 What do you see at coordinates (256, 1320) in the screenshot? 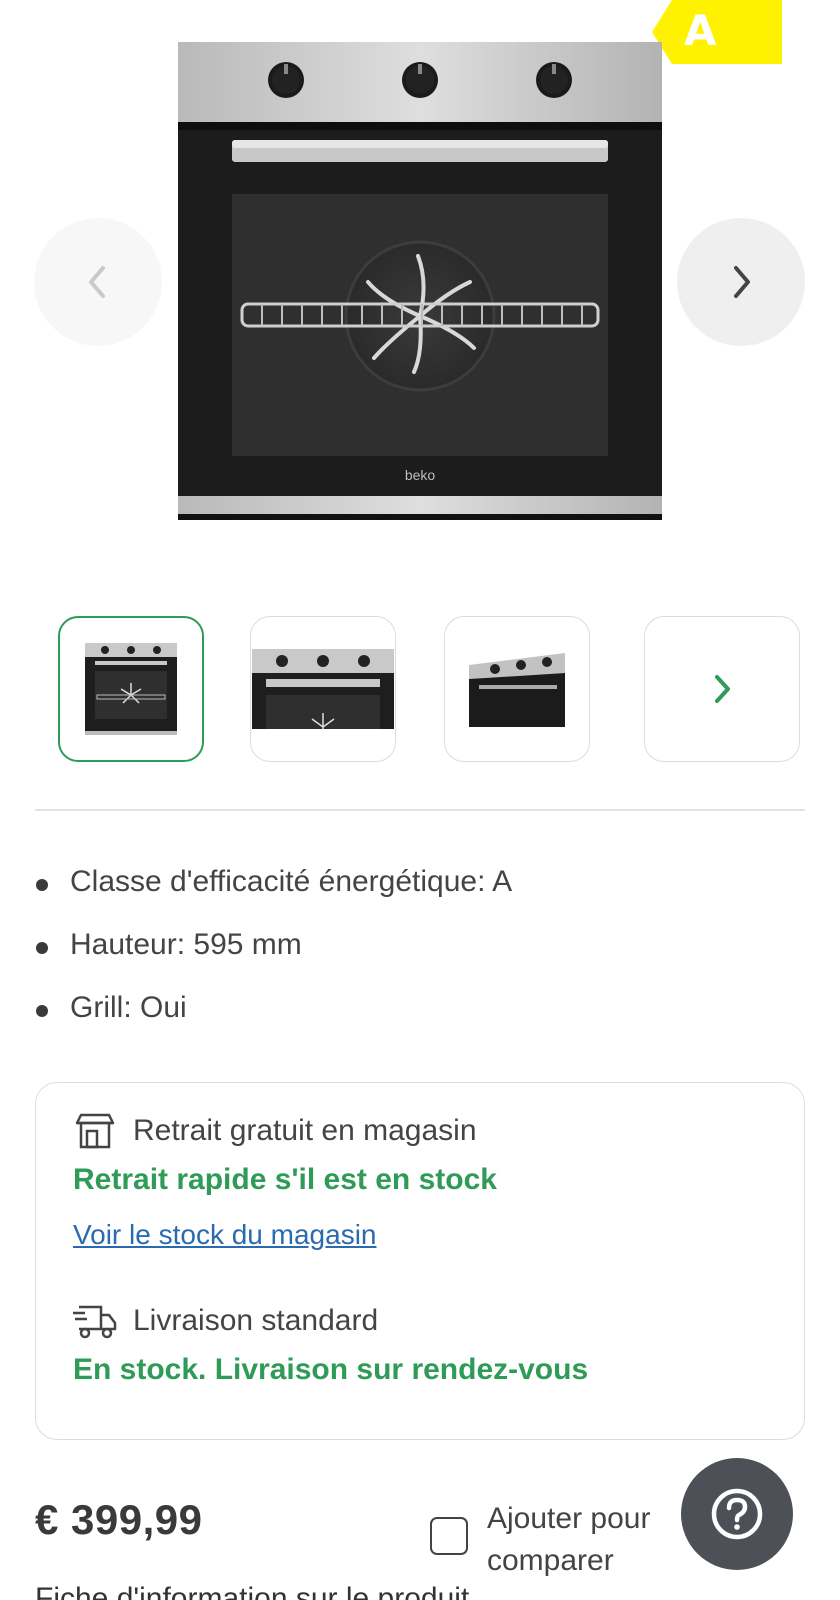
I see `shipping-title: Livraison standard` at bounding box center [256, 1320].